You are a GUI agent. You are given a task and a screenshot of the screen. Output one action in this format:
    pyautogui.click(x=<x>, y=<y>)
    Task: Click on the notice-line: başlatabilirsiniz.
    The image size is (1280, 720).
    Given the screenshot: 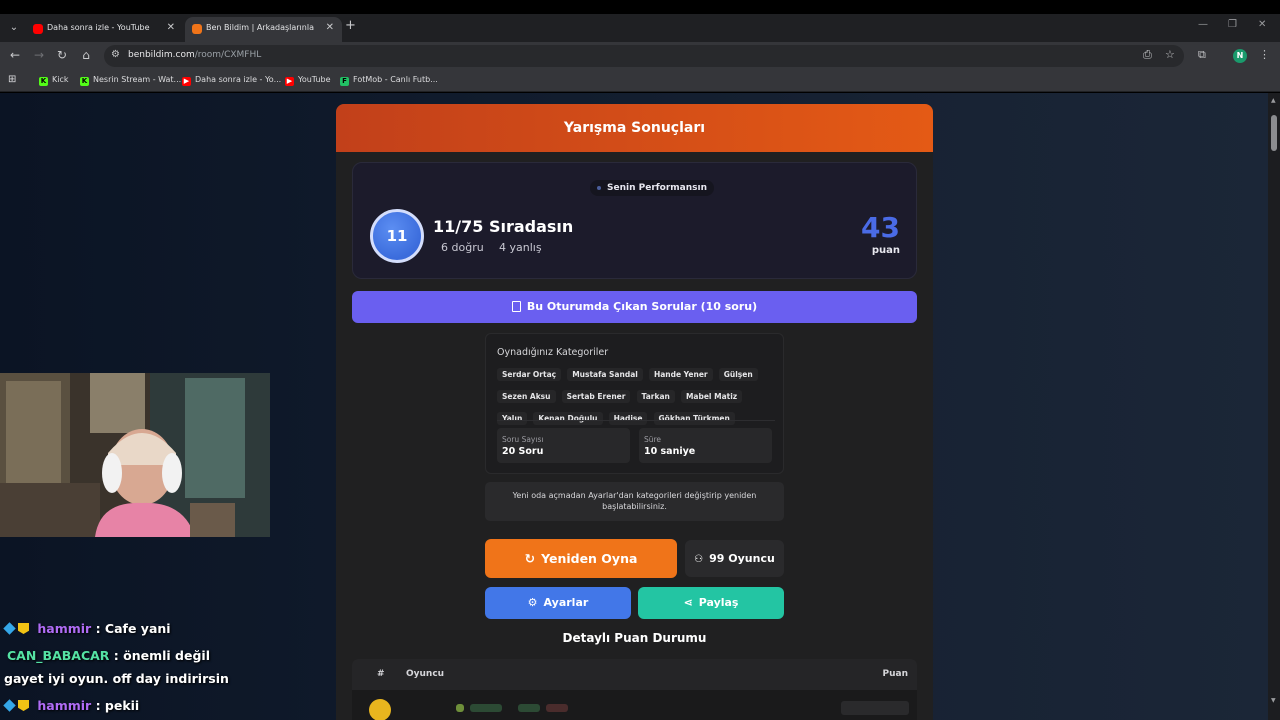 What is the action you would take?
    pyautogui.click(x=634, y=506)
    